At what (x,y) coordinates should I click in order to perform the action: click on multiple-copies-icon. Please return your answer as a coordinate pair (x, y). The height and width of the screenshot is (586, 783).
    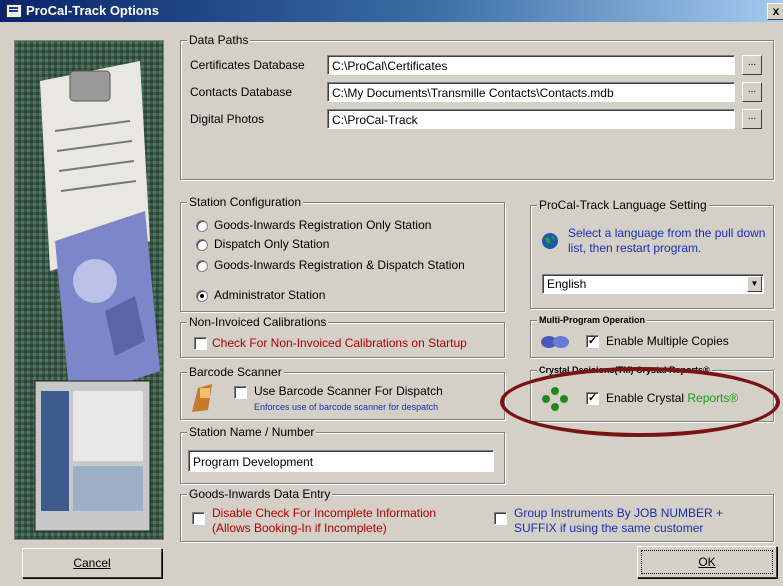
    Looking at the image, I should click on (555, 343).